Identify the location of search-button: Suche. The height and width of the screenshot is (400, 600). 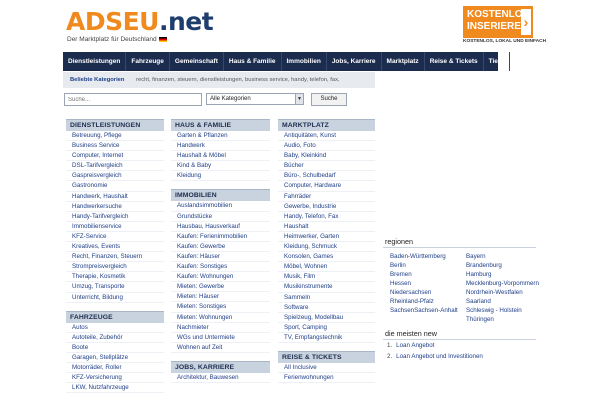
(329, 99).